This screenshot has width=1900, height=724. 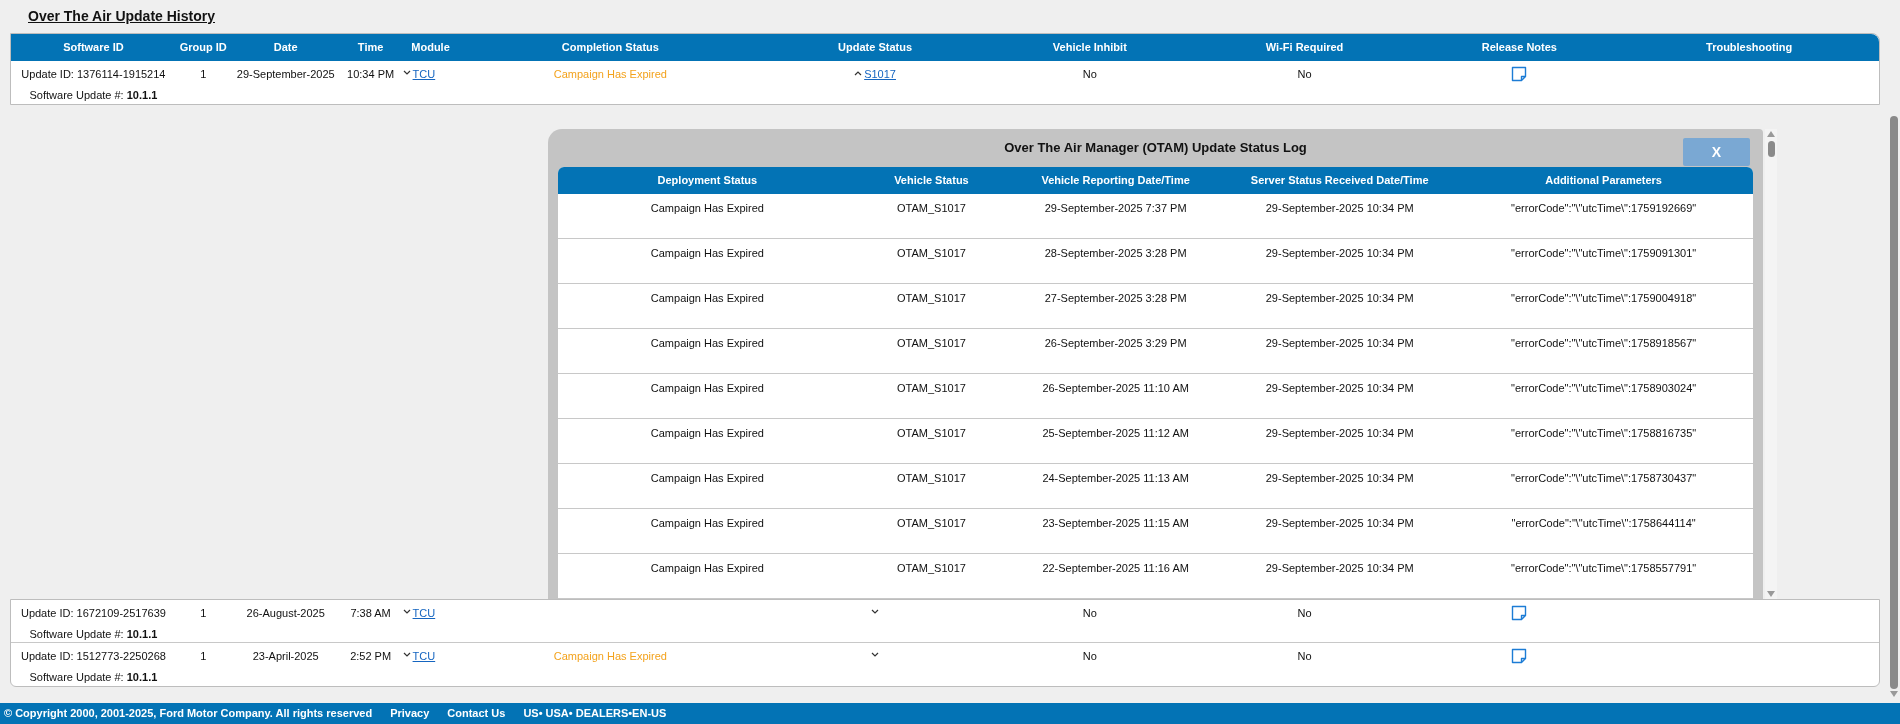 What do you see at coordinates (93, 656) in the screenshot?
I see `update-id-text: Update ID: 1512773-2250268` at bounding box center [93, 656].